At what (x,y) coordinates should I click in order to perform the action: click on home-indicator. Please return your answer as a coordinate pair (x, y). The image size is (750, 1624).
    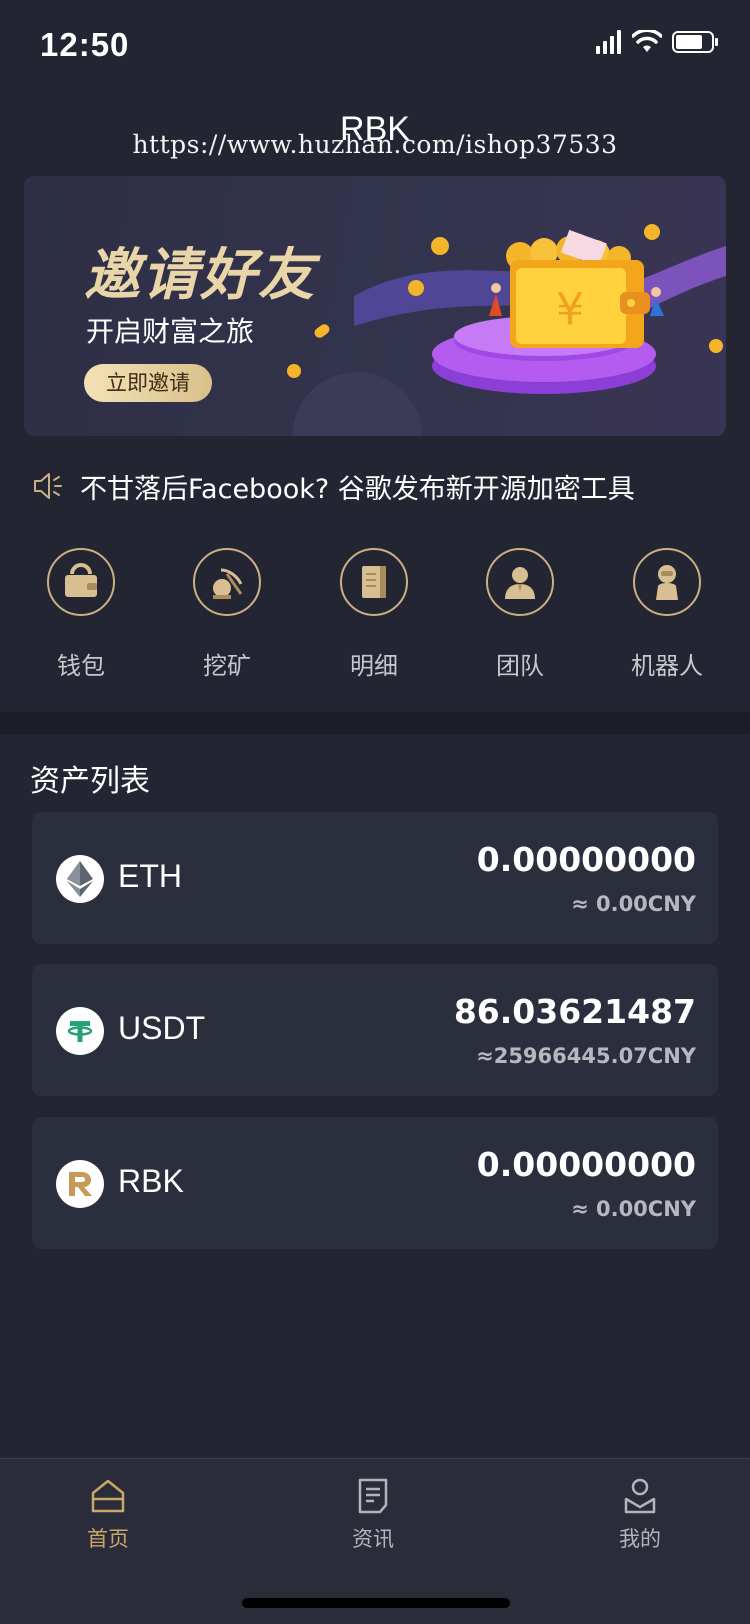
    Looking at the image, I should click on (376, 1603).